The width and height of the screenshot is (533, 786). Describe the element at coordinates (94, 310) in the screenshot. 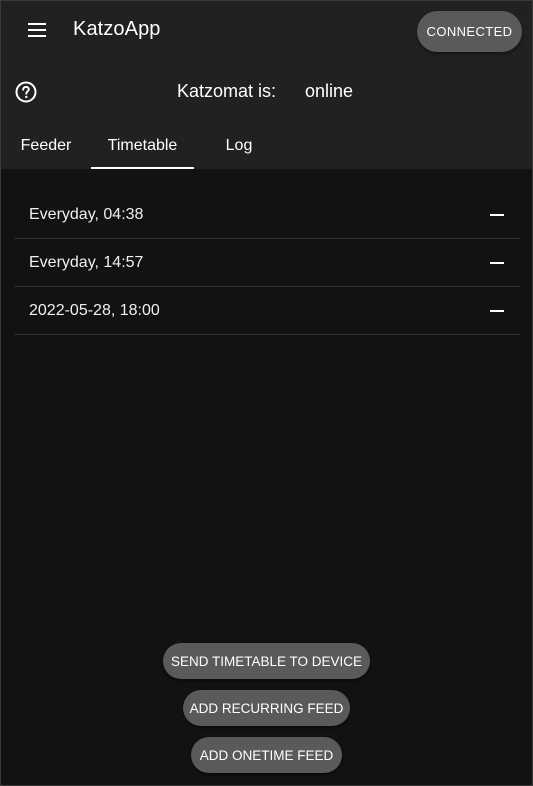

I see `timetable-entry-label: 2022-05-28, 18:00` at that location.